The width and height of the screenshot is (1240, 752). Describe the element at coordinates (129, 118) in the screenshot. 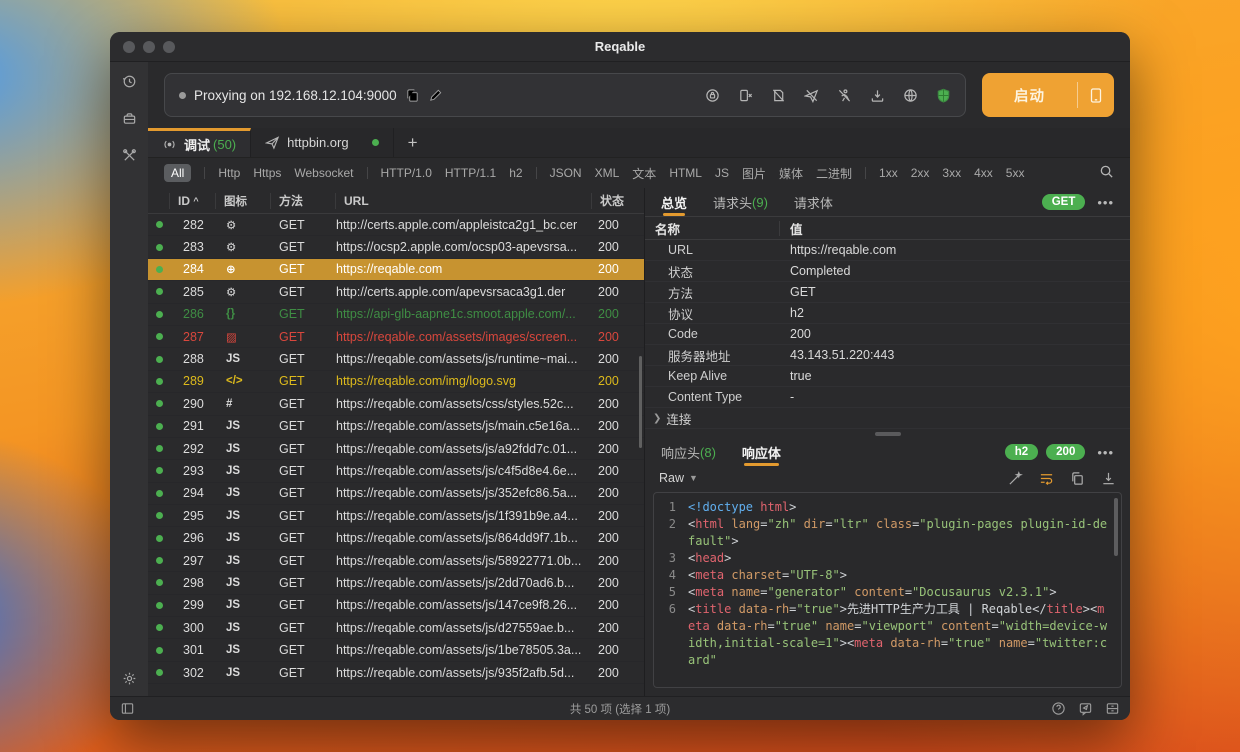

I see `toolbox-icon` at that location.